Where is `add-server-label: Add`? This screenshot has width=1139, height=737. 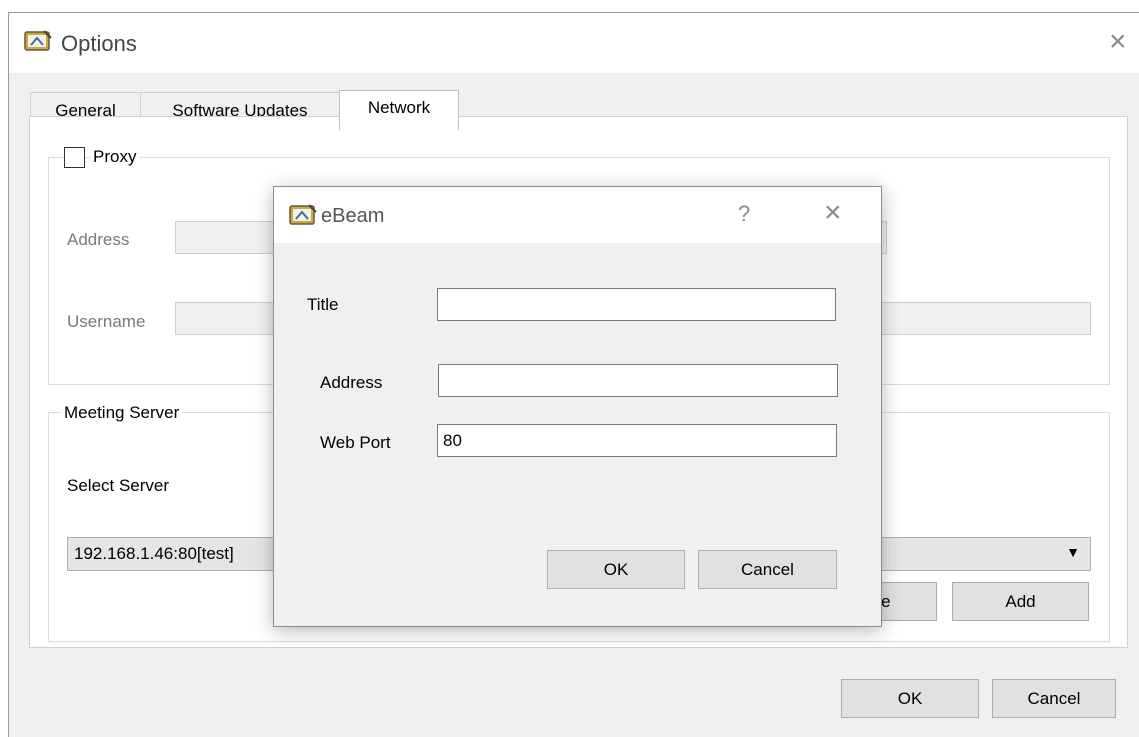 add-server-label: Add is located at coordinates (1020, 601).